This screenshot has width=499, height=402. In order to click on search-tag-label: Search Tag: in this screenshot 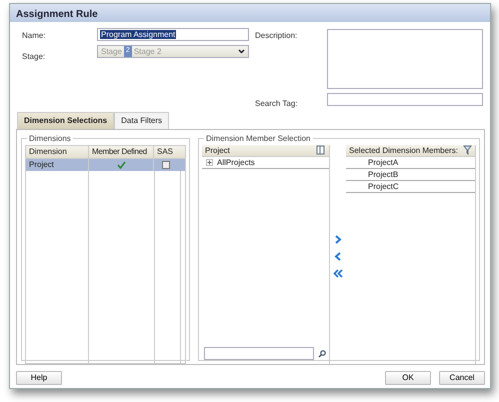, I will do `click(277, 104)`.